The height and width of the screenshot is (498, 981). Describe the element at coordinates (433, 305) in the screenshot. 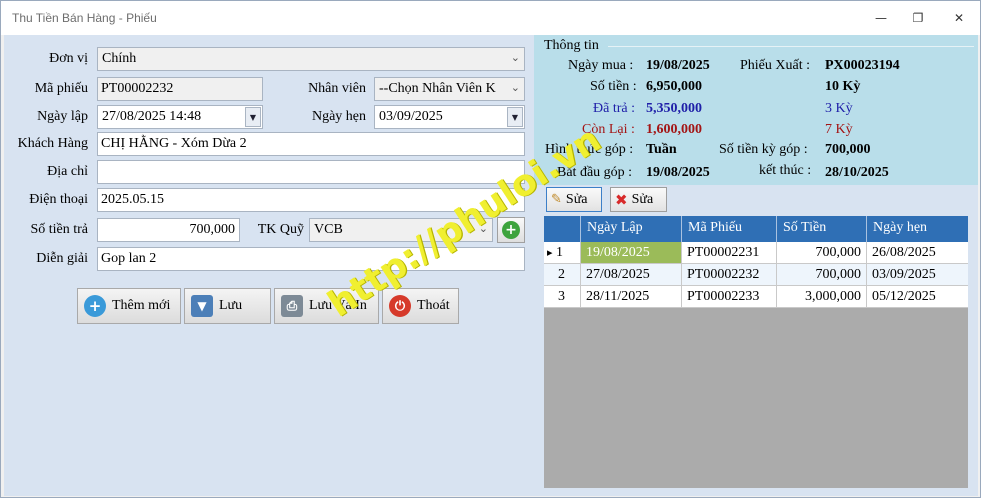

I see `thoat-label: Thoát` at that location.